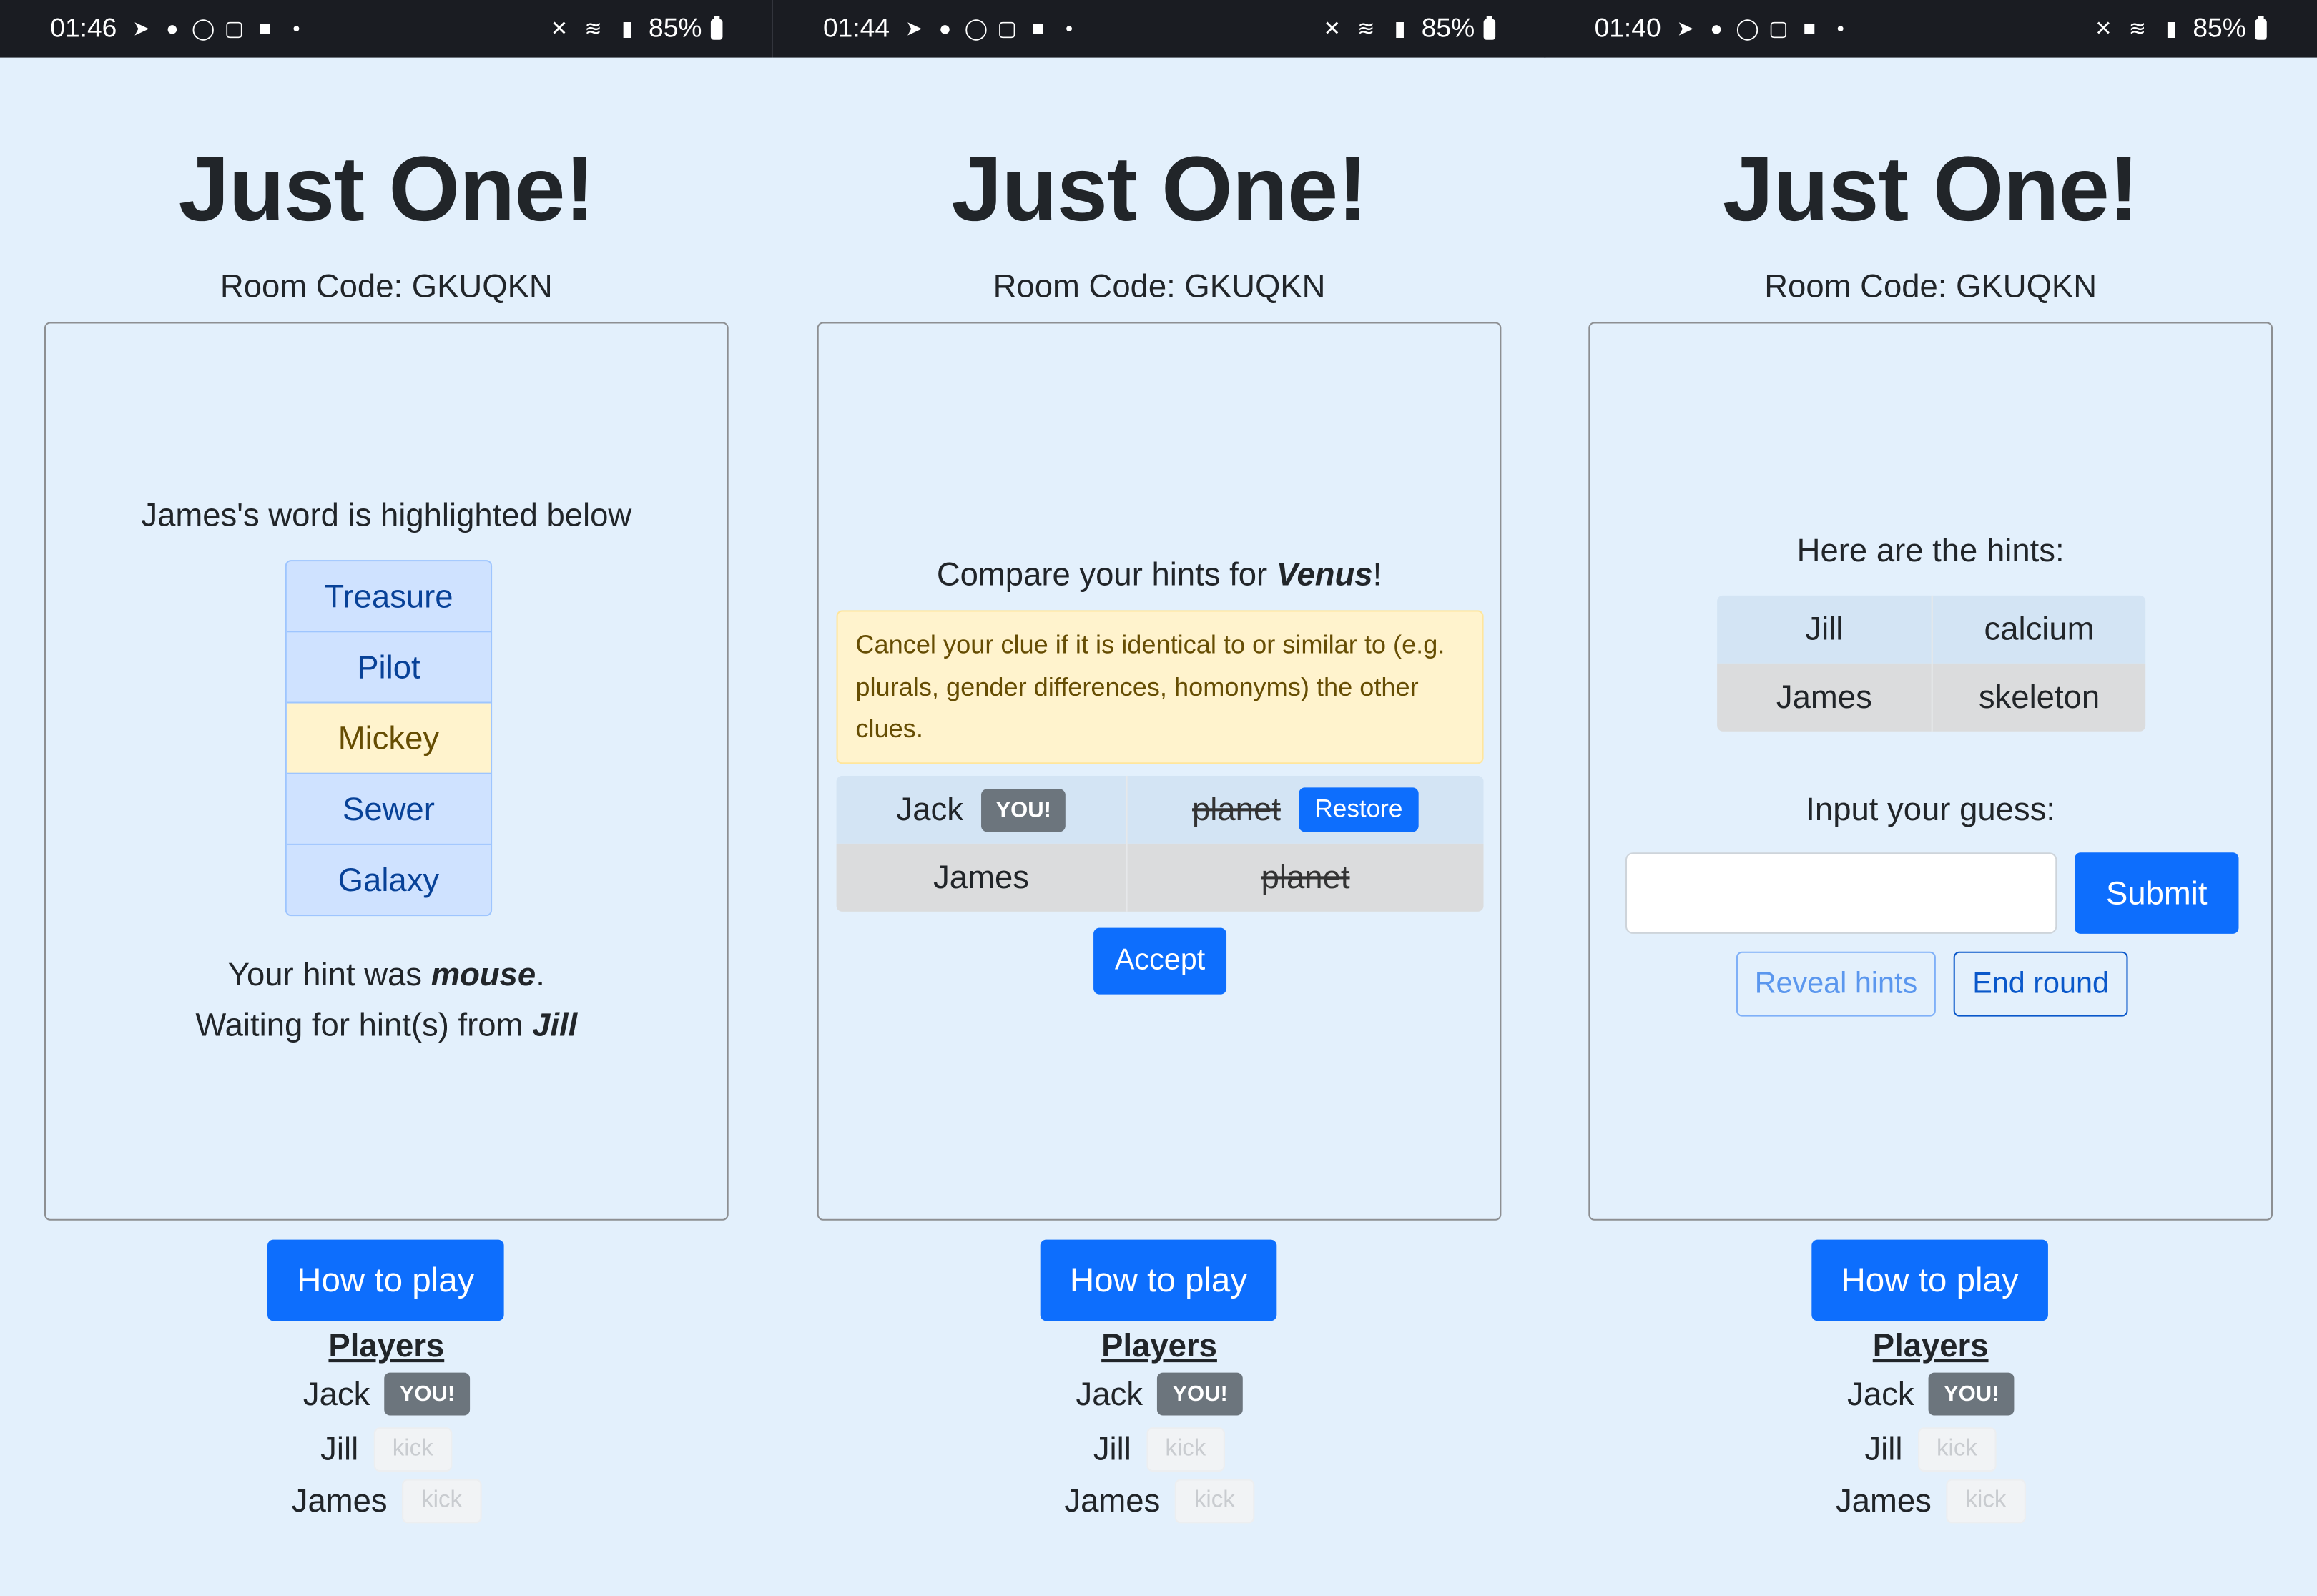 The height and width of the screenshot is (1596, 2317). Describe the element at coordinates (555, 1024) in the screenshot. I see `waiting-player: Jill` at that location.